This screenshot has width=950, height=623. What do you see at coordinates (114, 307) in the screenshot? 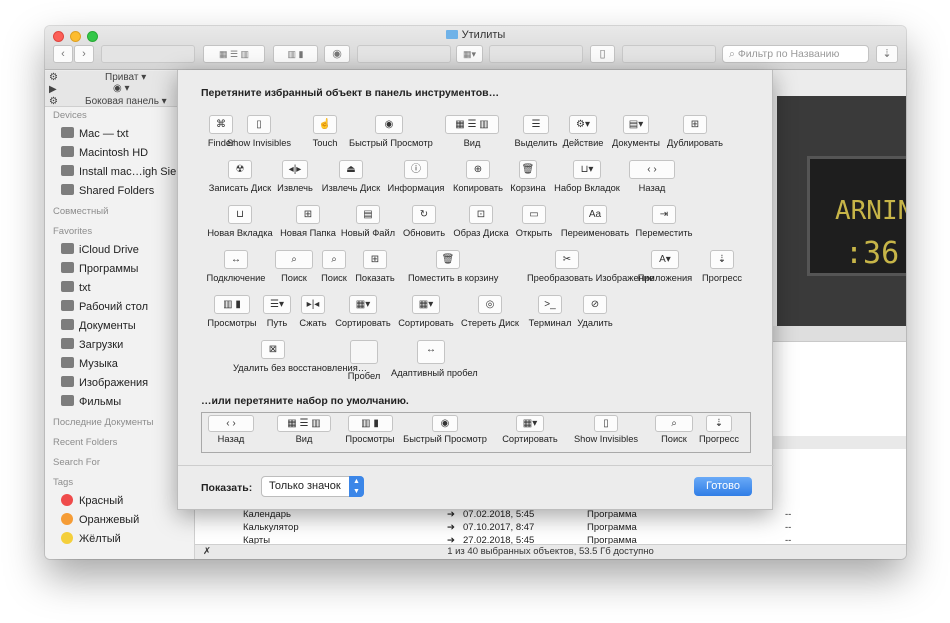
I see `sidebar-item-label: Рабочий стол` at bounding box center [114, 307].